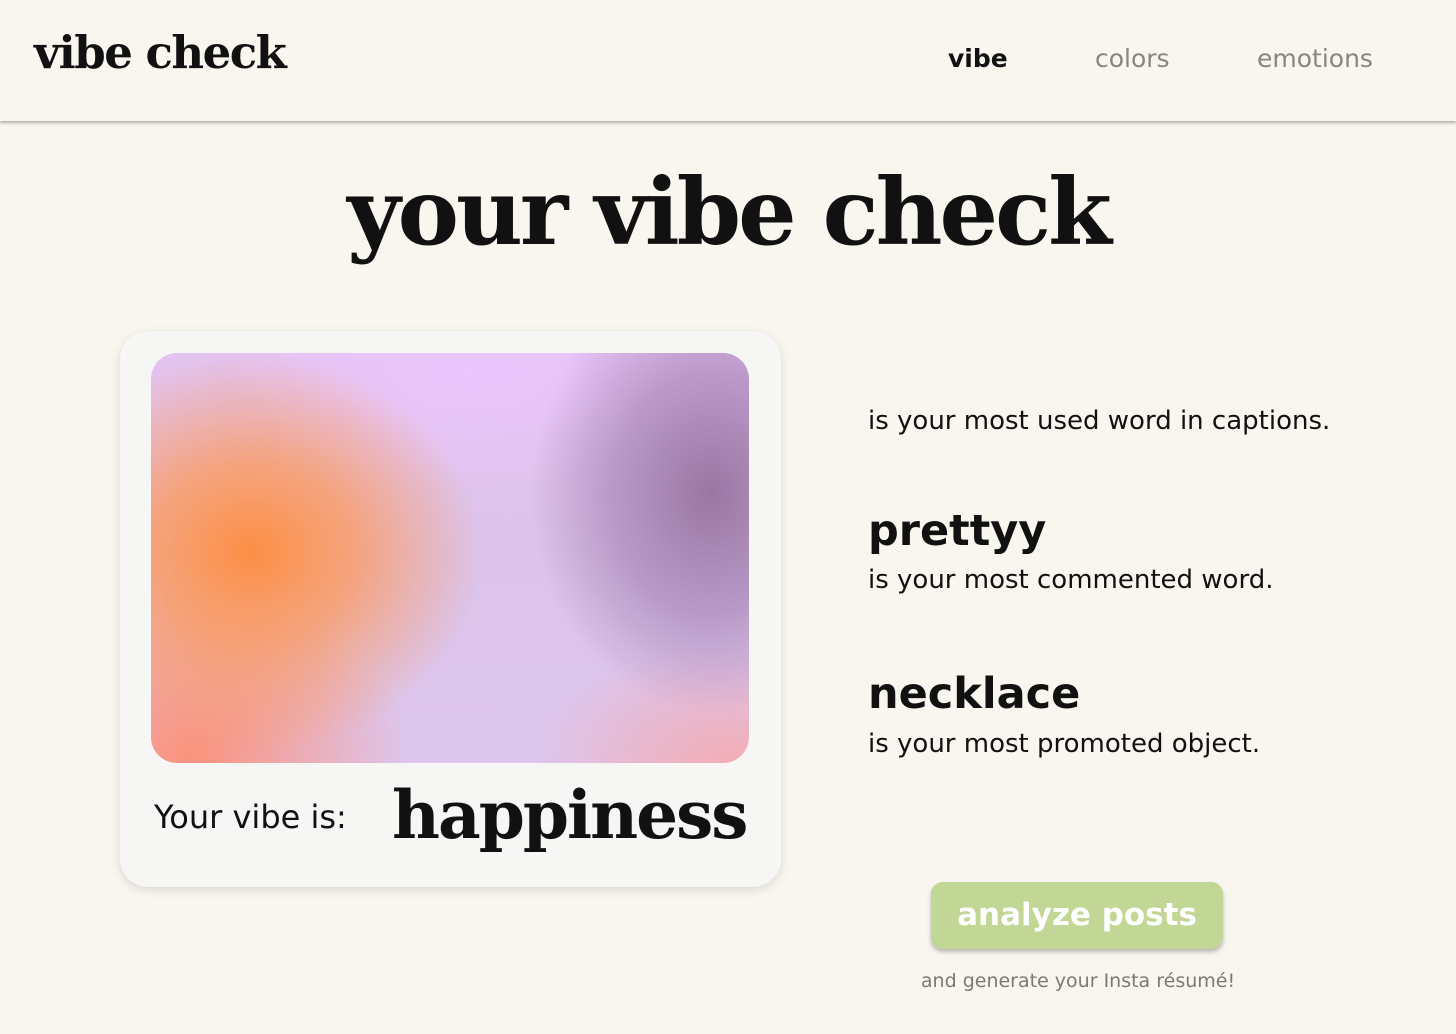 This screenshot has width=1456, height=1034. What do you see at coordinates (1315, 58) in the screenshot?
I see `nav-tab-emotions: emotions` at bounding box center [1315, 58].